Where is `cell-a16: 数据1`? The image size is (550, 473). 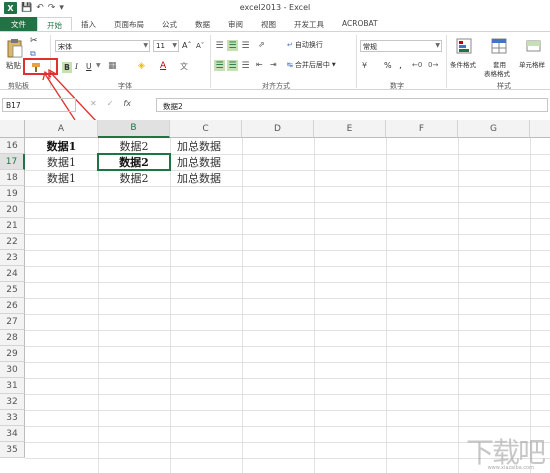 cell-a16: 数据1 is located at coordinates (61, 146).